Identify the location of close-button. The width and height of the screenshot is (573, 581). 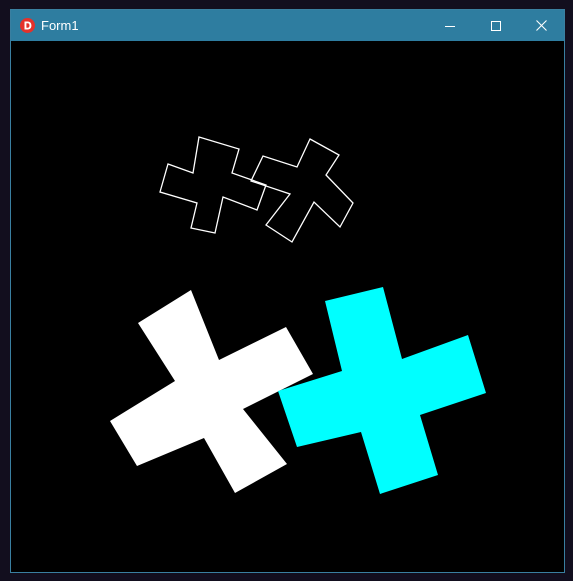
(541, 25).